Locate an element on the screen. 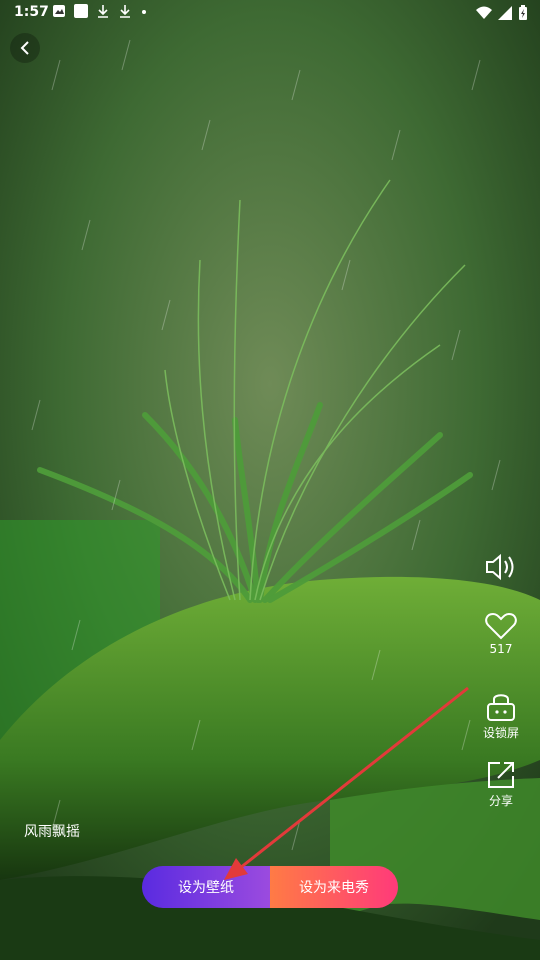 This screenshot has width=540, height=960. signal-icon is located at coordinates (505, 13).